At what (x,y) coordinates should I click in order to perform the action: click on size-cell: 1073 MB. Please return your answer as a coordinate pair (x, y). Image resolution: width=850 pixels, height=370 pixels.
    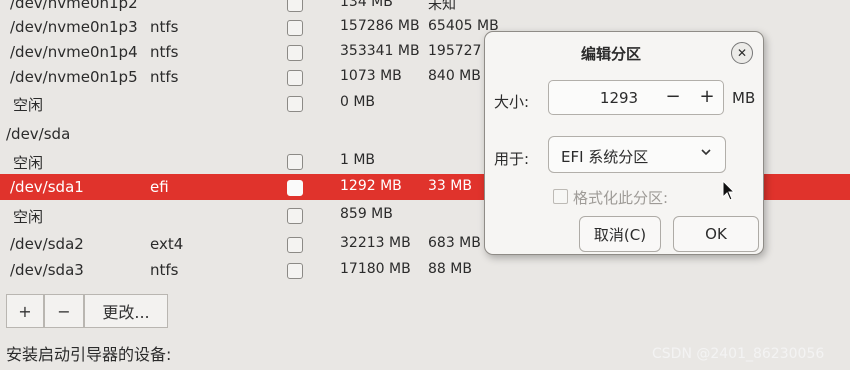
    Looking at the image, I should click on (371, 76).